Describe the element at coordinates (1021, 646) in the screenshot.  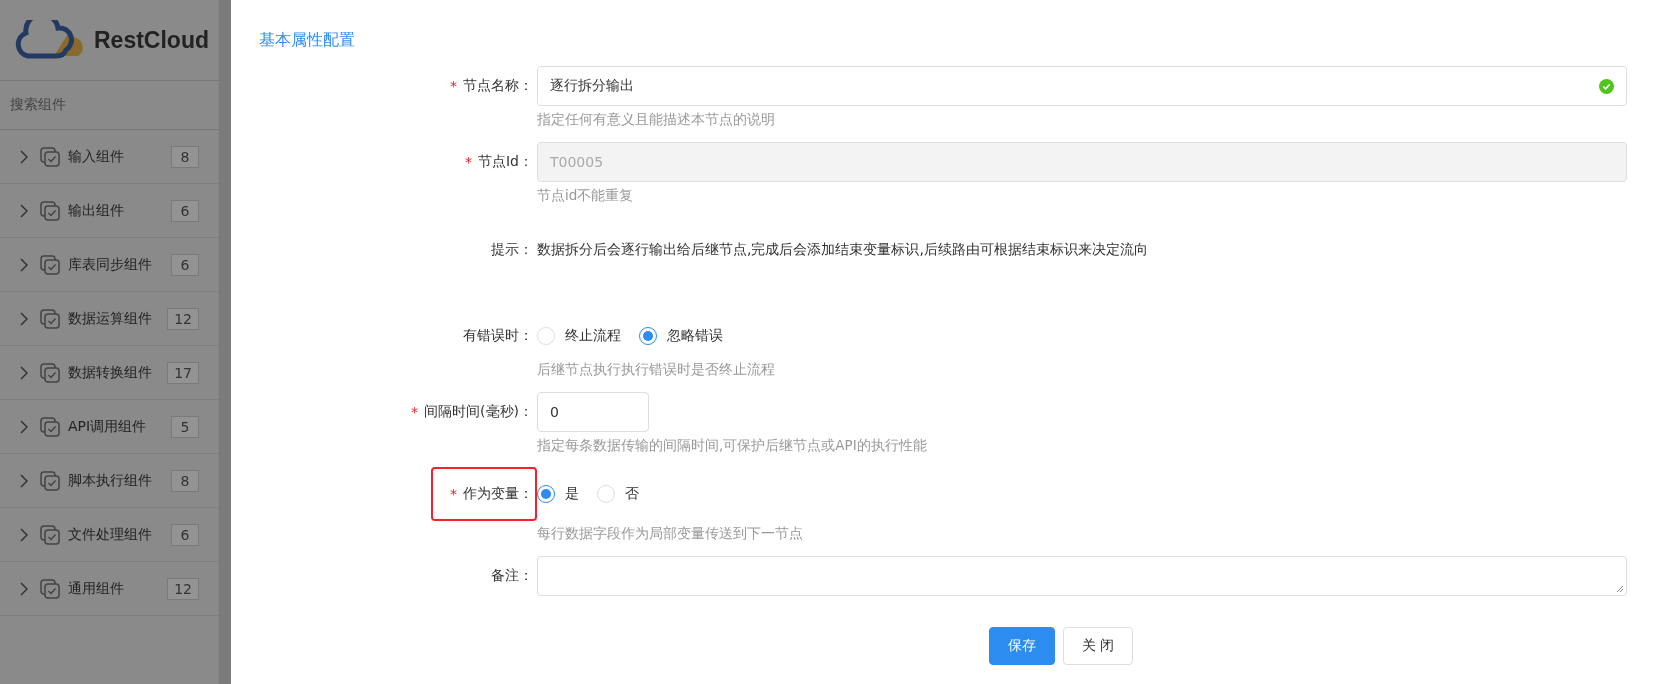
I see `save-button: 保存` at that location.